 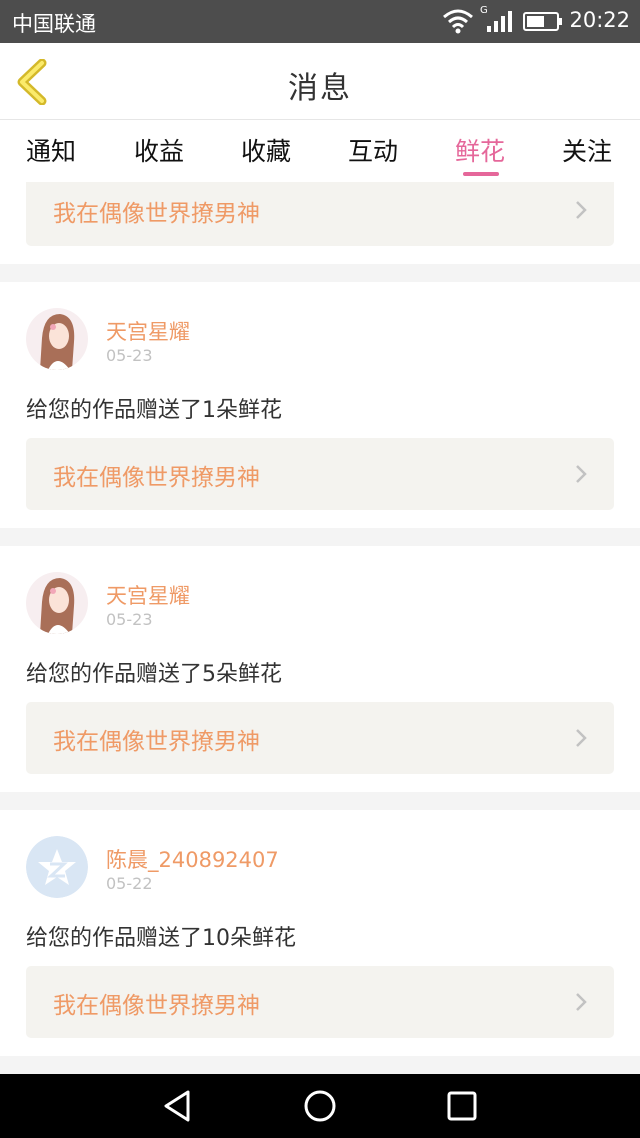 What do you see at coordinates (542, 21) in the screenshot?
I see `battery-icon` at bounding box center [542, 21].